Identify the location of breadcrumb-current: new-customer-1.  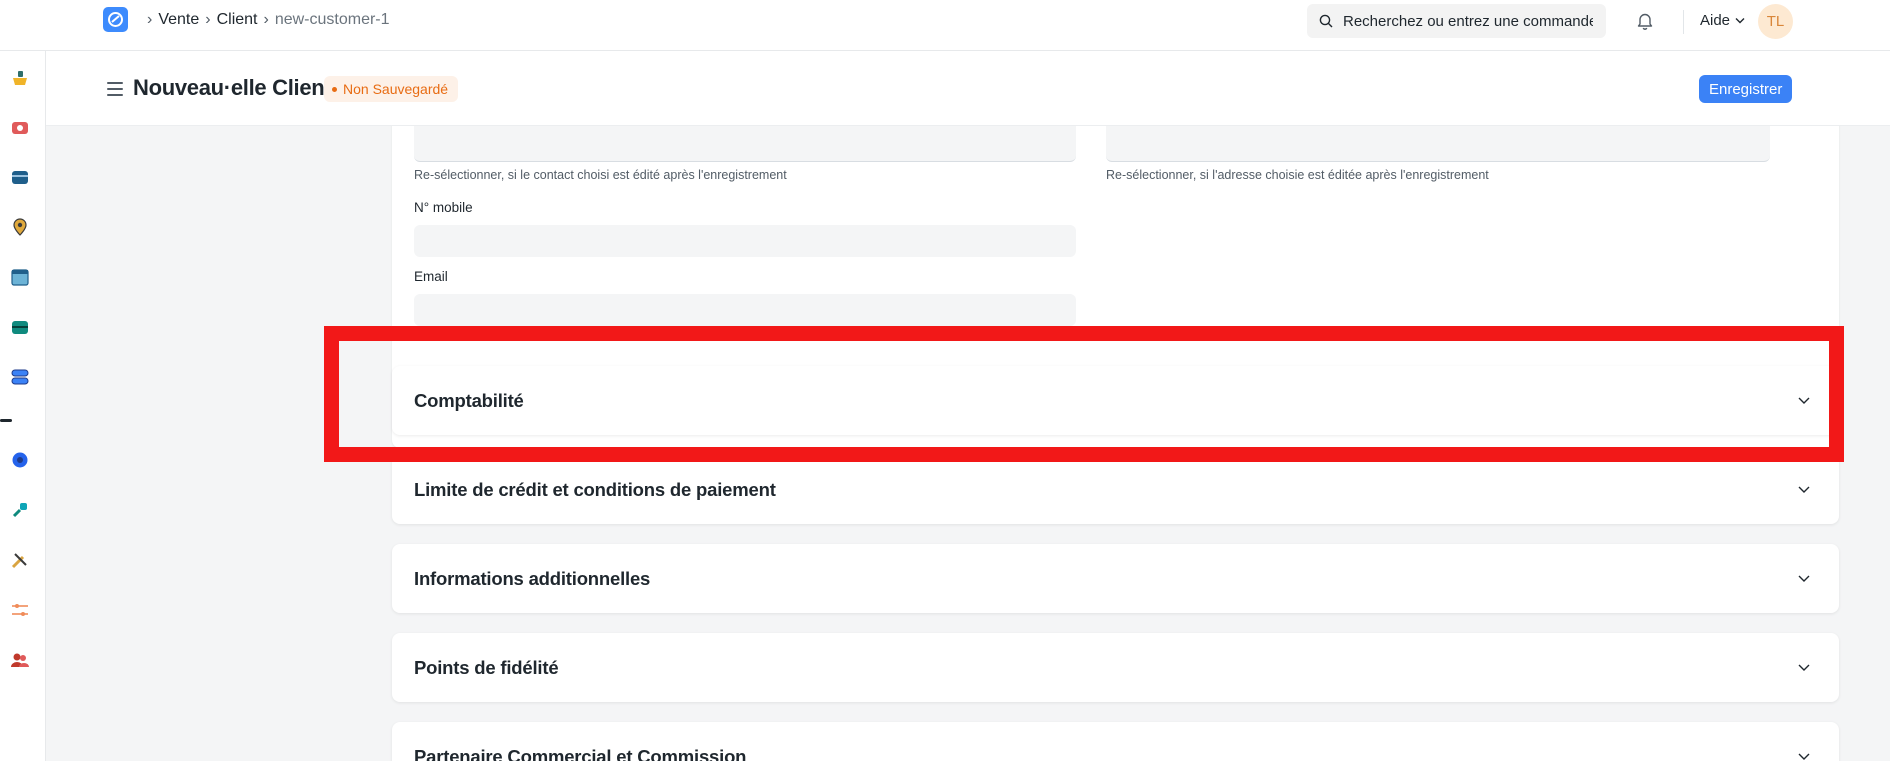
(332, 19).